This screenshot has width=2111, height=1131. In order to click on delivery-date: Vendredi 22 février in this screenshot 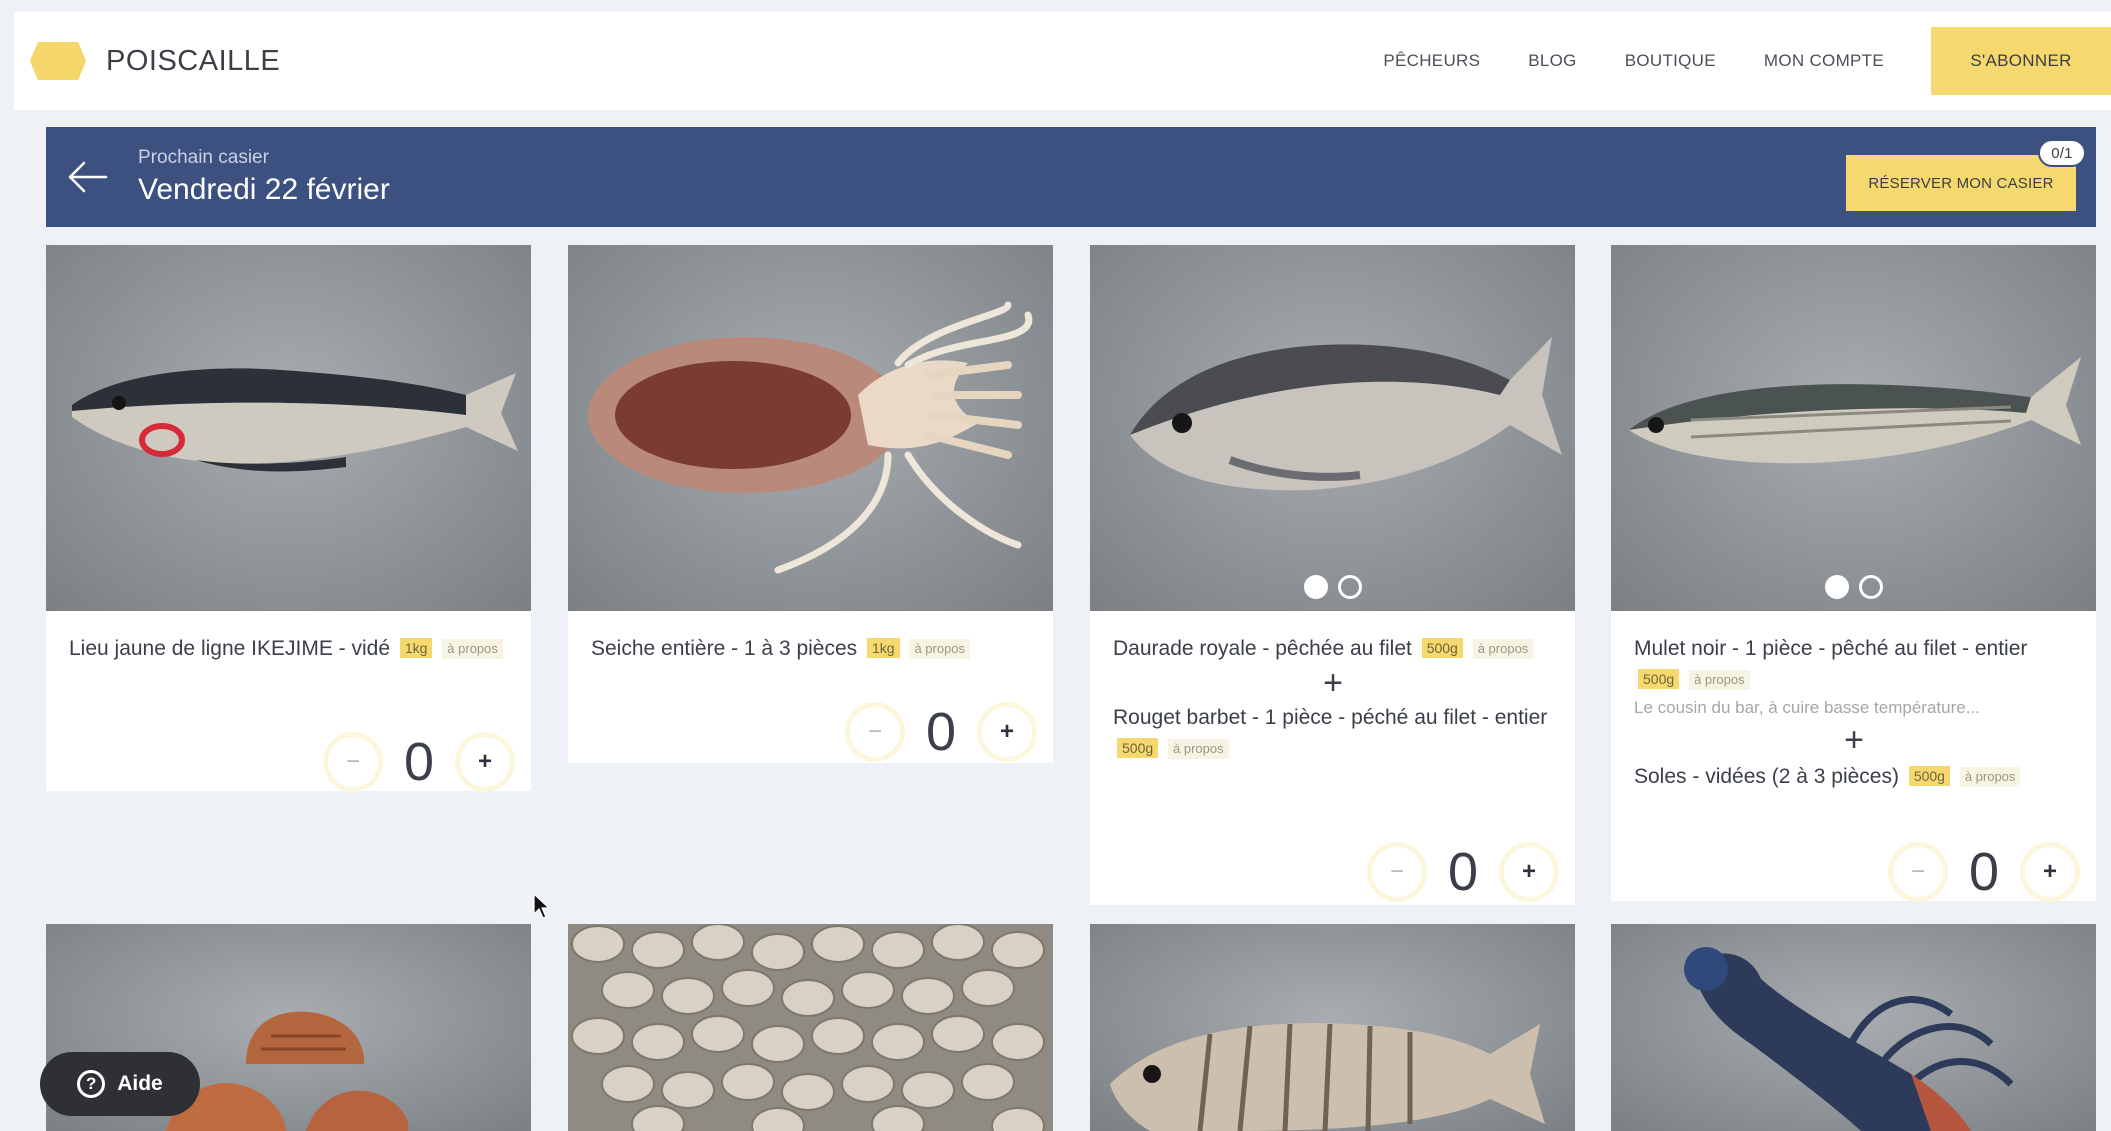, I will do `click(264, 189)`.